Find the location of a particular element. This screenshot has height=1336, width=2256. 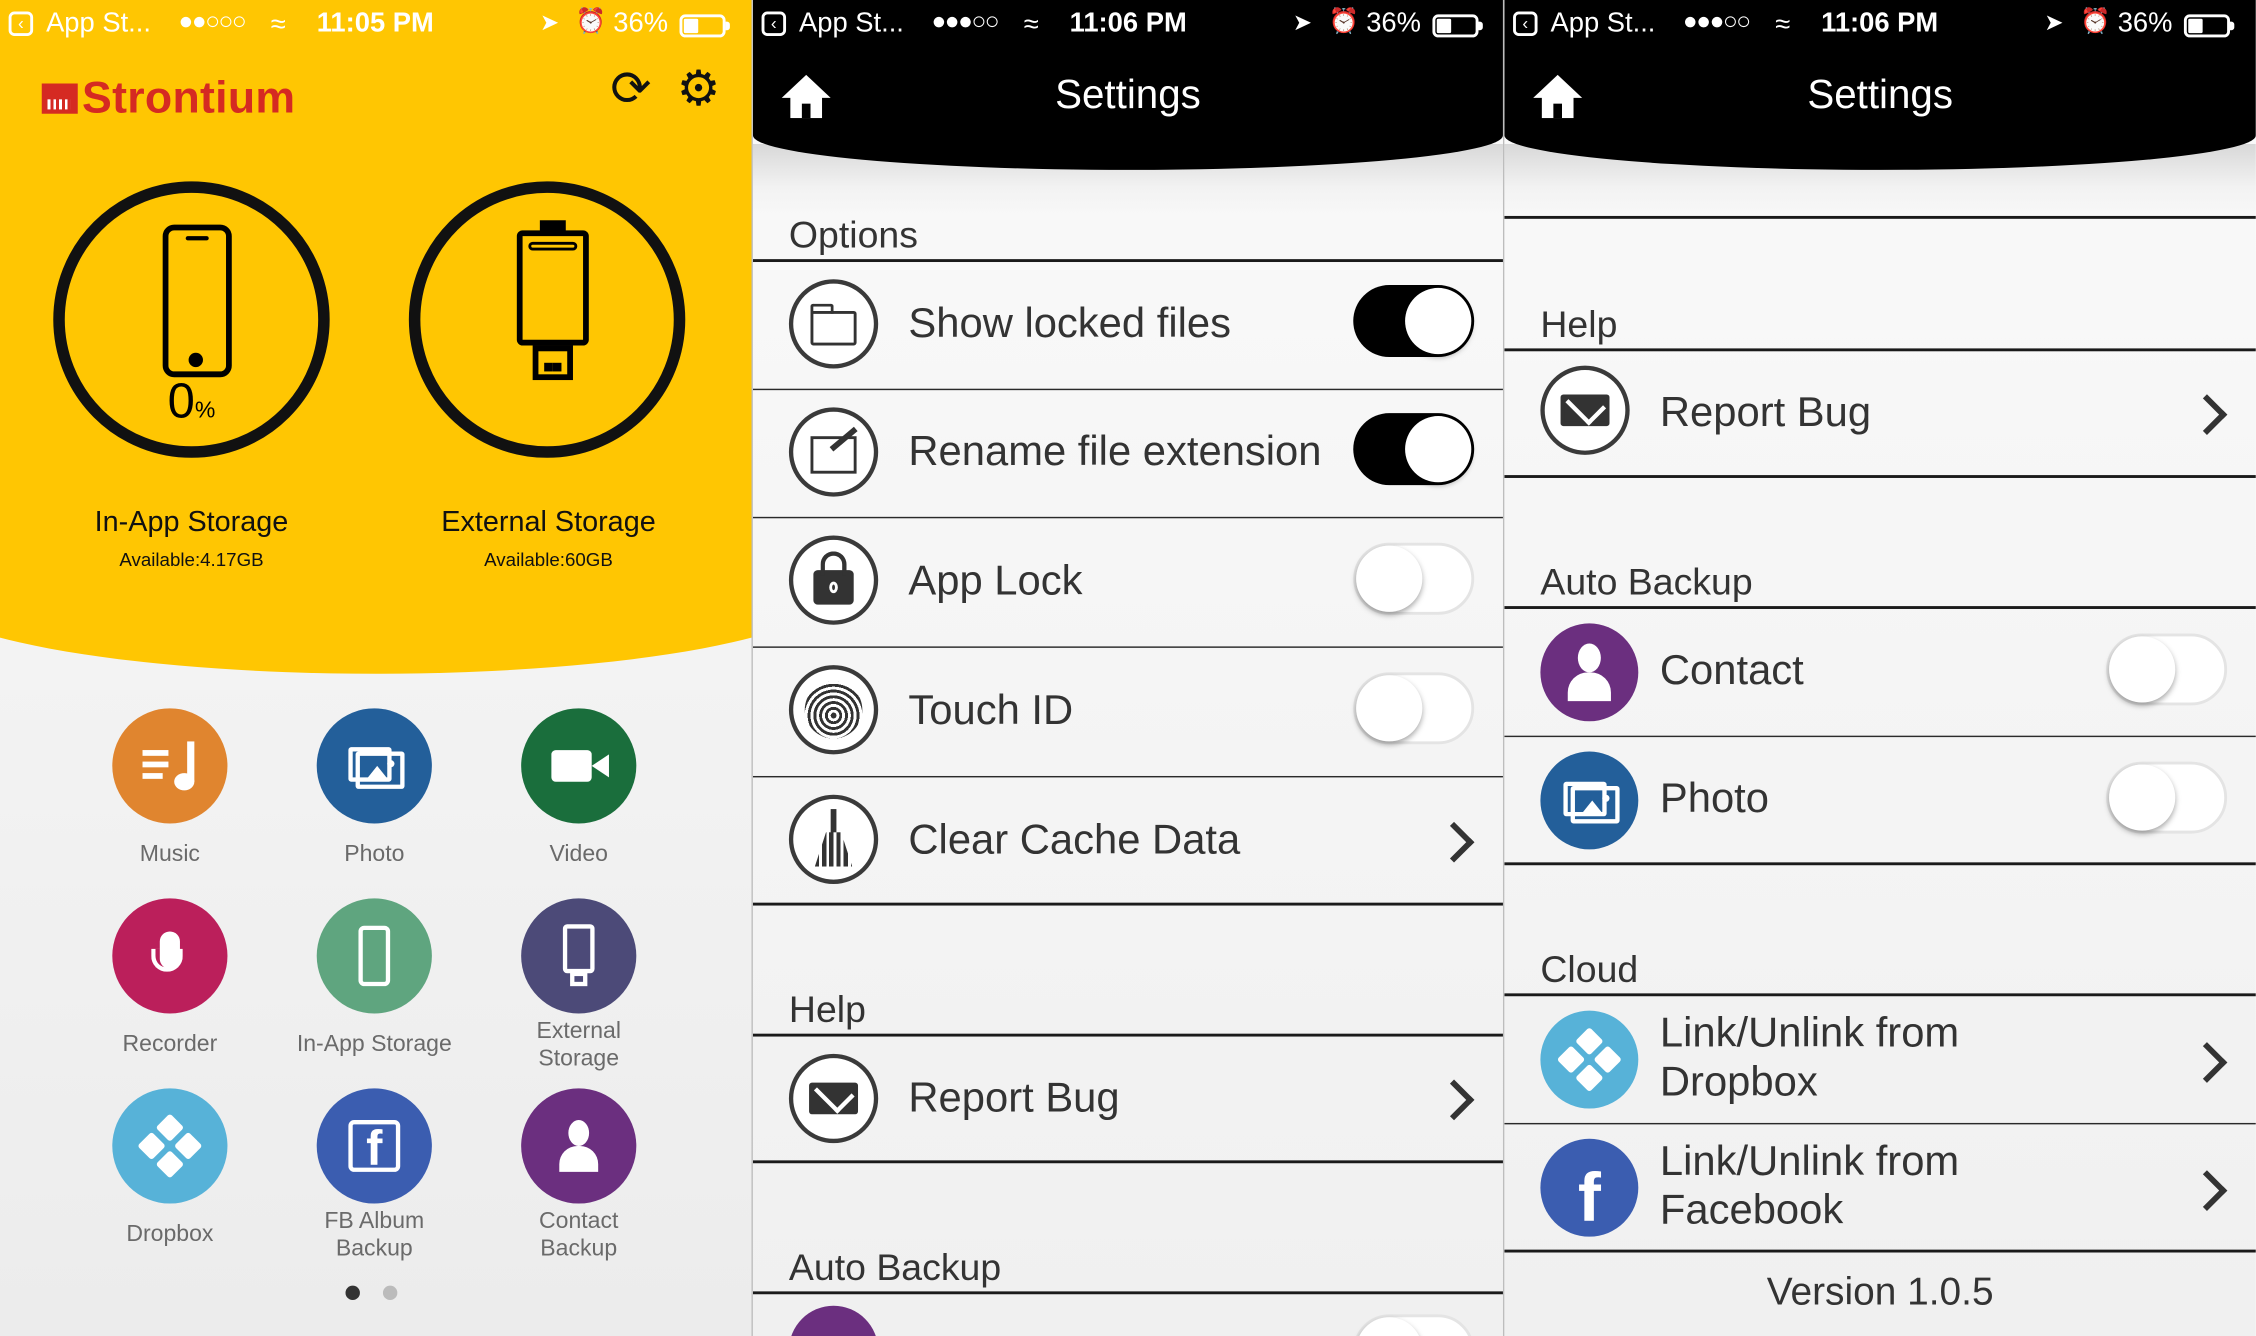

option-clear-cache-data: Clear Cache Data is located at coordinates (1128, 839).